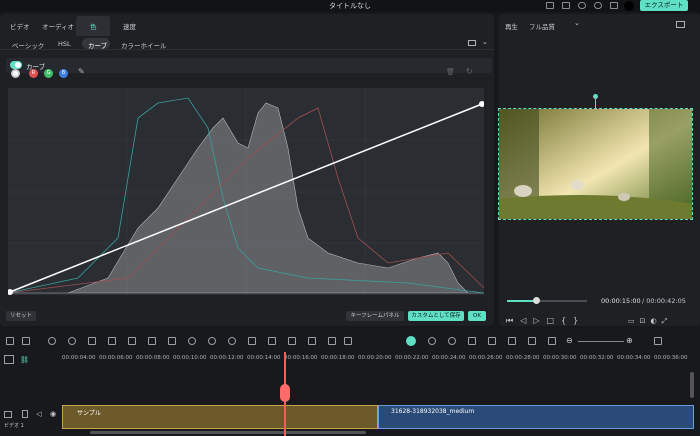 This screenshot has width=700, height=436. What do you see at coordinates (614, 5) in the screenshot?
I see `grid-icon` at bounding box center [614, 5].